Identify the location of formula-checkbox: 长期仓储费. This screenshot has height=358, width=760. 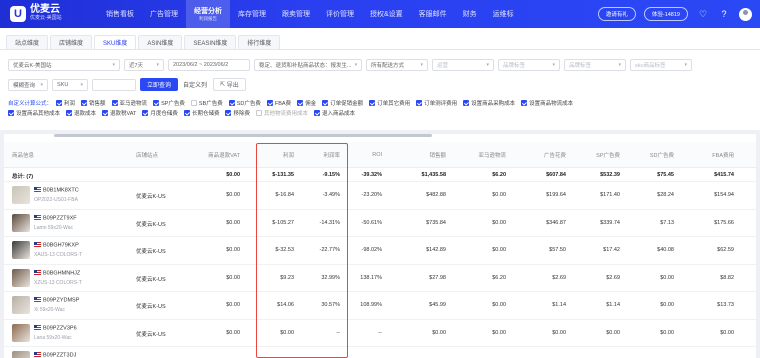
(201, 113).